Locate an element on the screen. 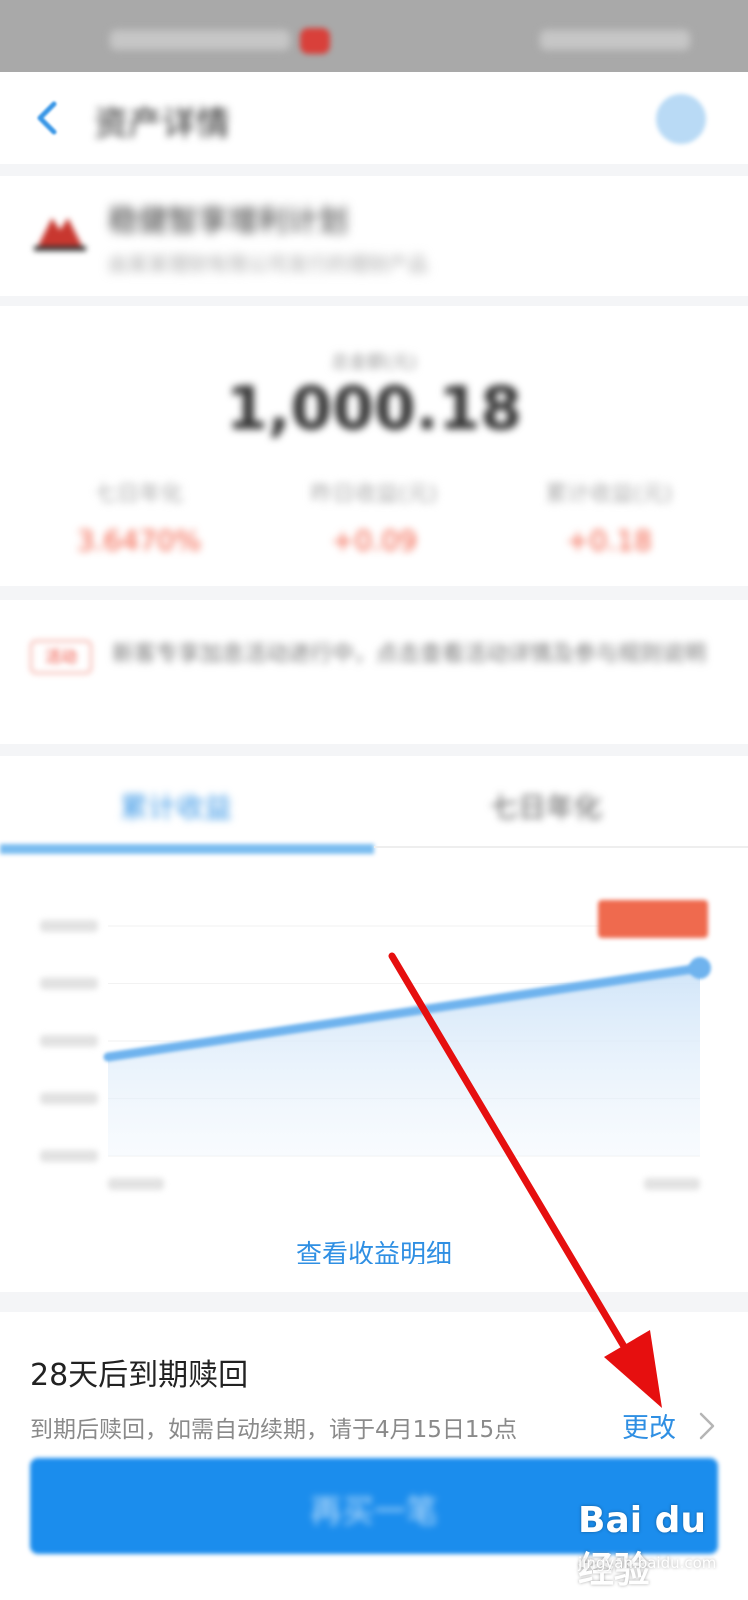 This screenshot has height=1600, width=748. stat-label: 七日年化 is located at coordinates (138, 494).